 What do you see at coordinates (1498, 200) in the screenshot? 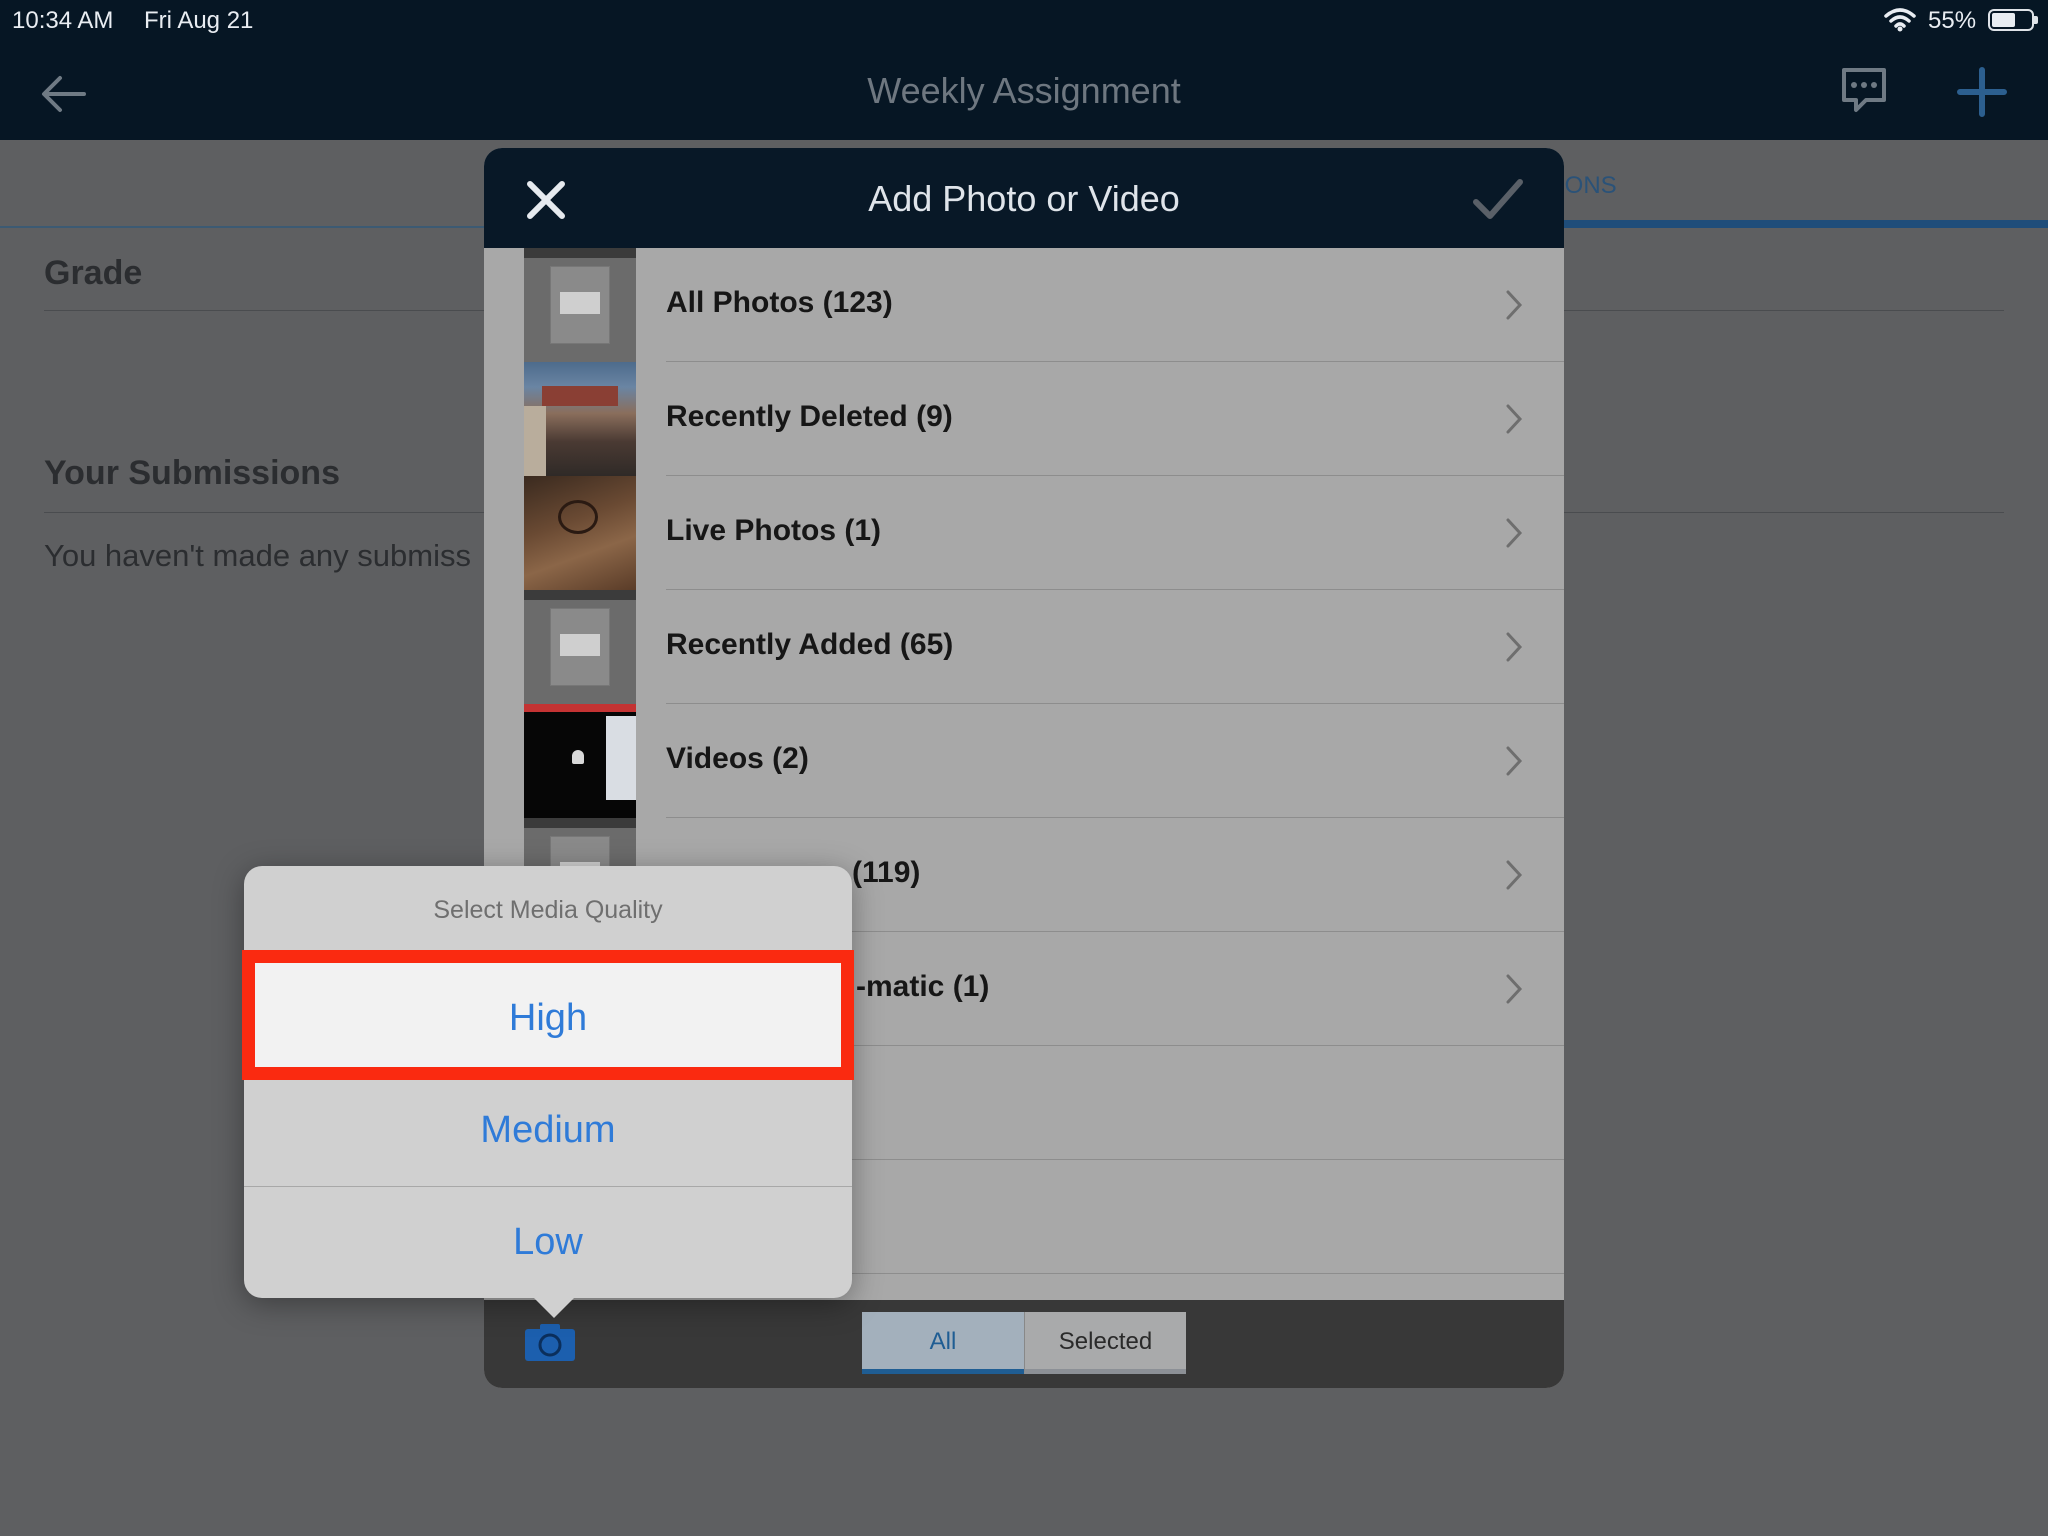
I see `checkmark-icon` at bounding box center [1498, 200].